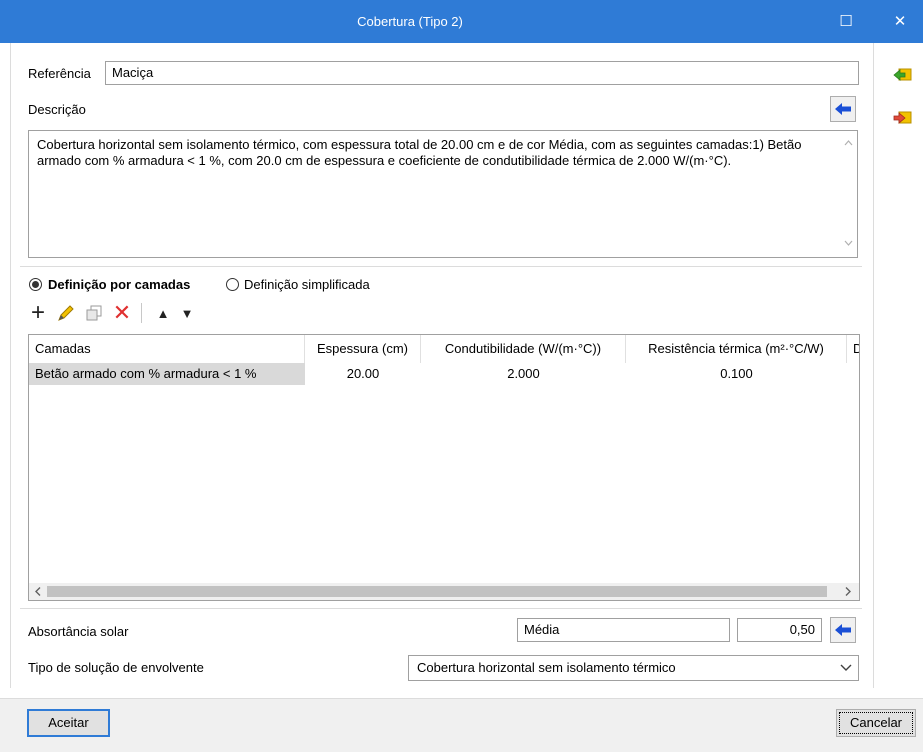  What do you see at coordinates (736, 374) in the screenshot?
I see `cell-resistencia: 0.100` at bounding box center [736, 374].